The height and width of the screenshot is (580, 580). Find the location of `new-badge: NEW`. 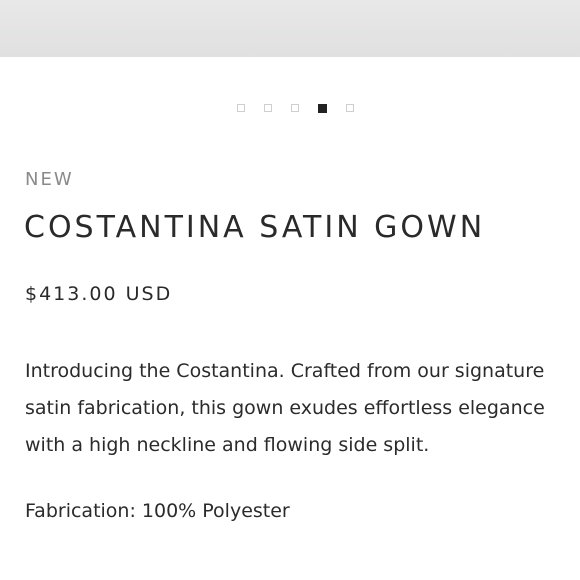

new-badge: NEW is located at coordinates (49, 179).